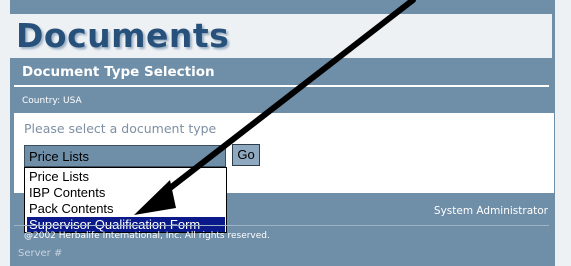  I want to click on page-title: Documents, so click(123, 35).